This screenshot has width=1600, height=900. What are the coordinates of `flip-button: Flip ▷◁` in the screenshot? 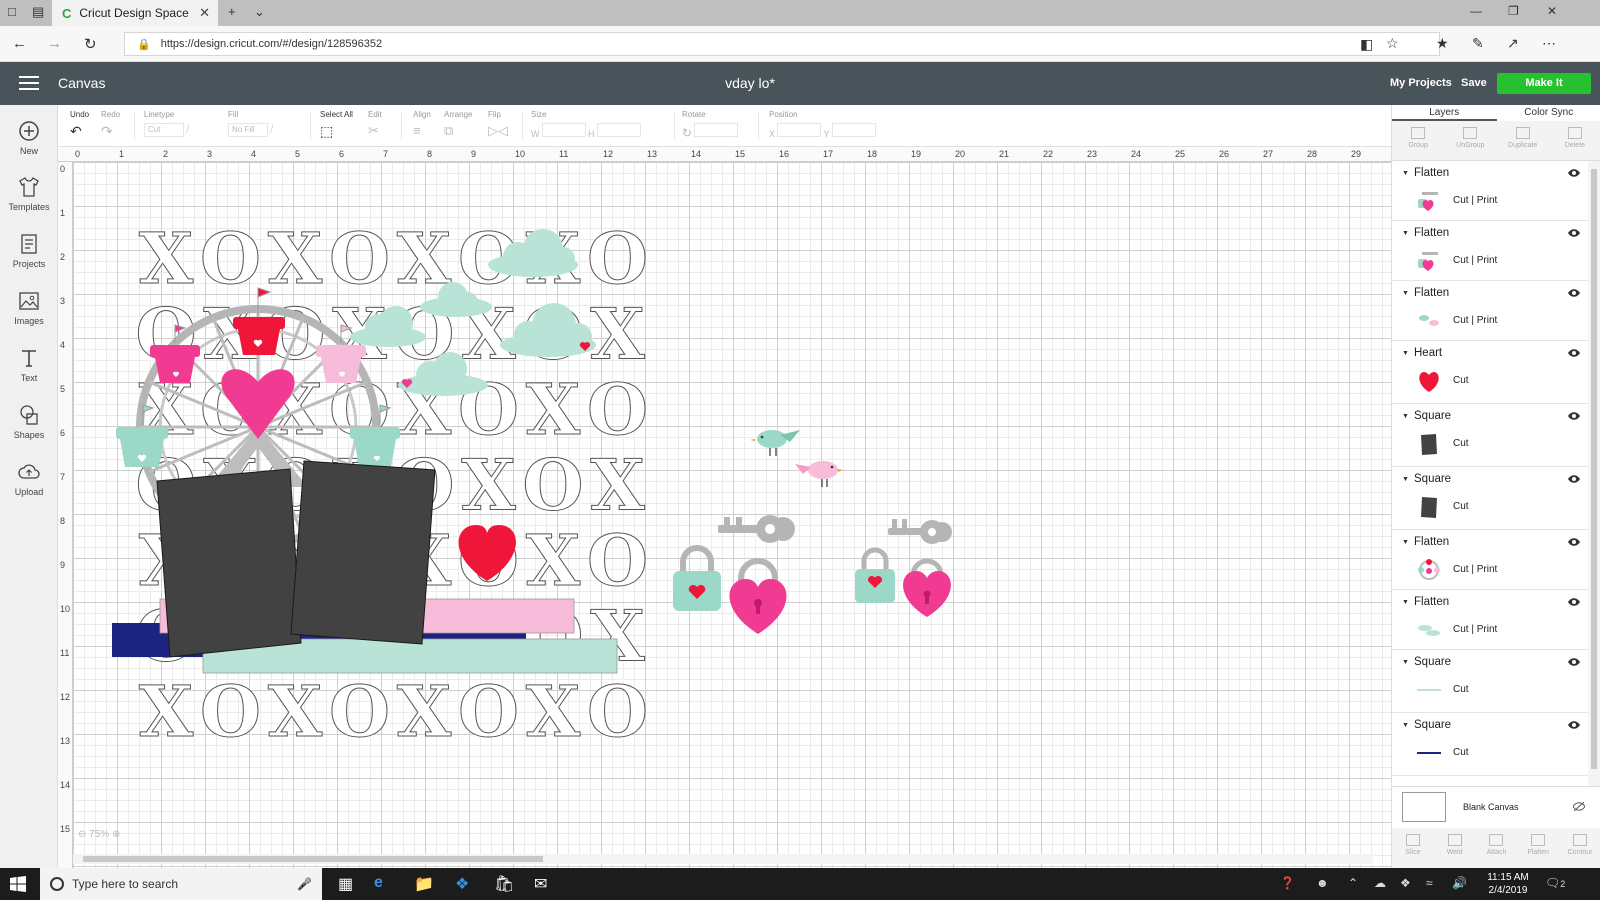 It's located at (498, 124).